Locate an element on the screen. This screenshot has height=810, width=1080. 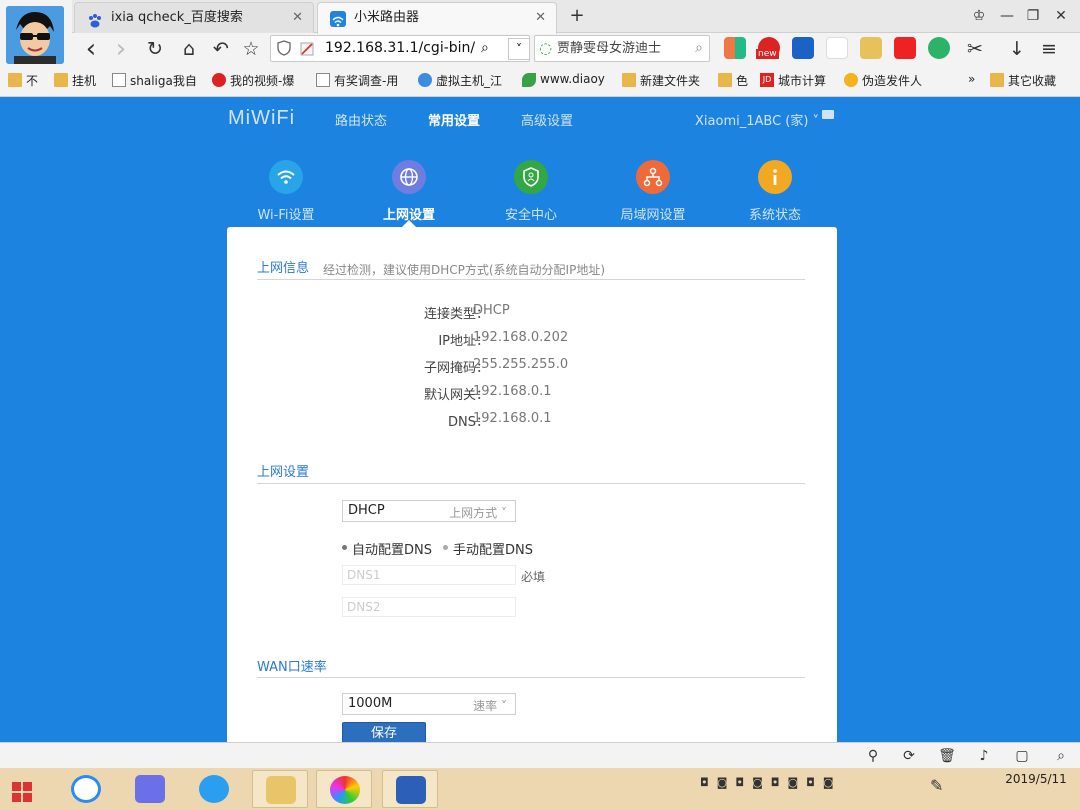
bookmark-star-button: ☆ is located at coordinates (251, 49).